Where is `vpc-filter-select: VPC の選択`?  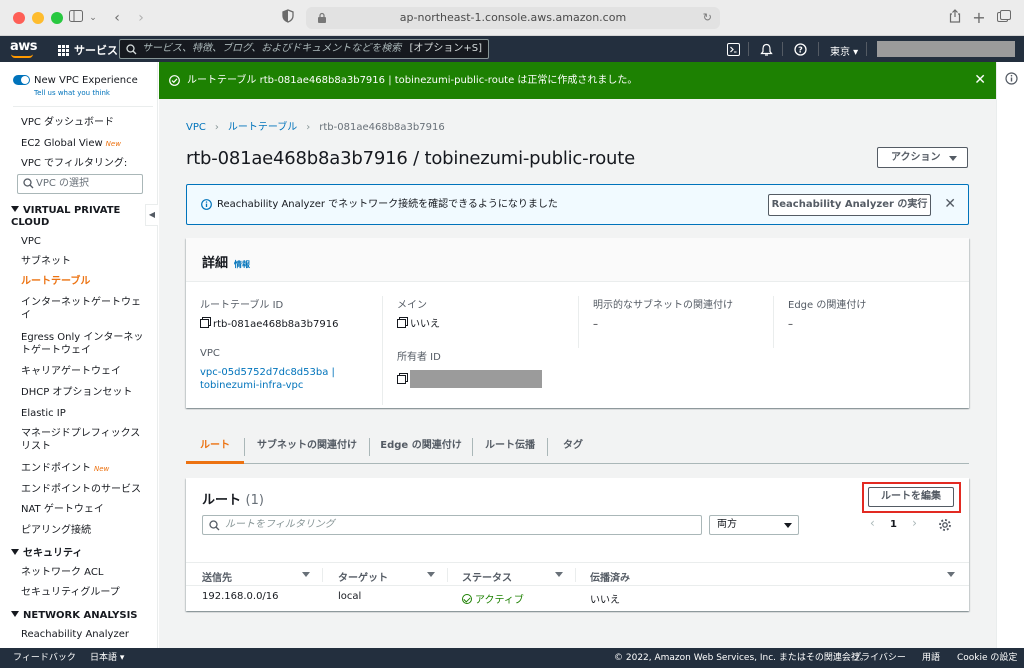 vpc-filter-select: VPC の選択 is located at coordinates (80, 184).